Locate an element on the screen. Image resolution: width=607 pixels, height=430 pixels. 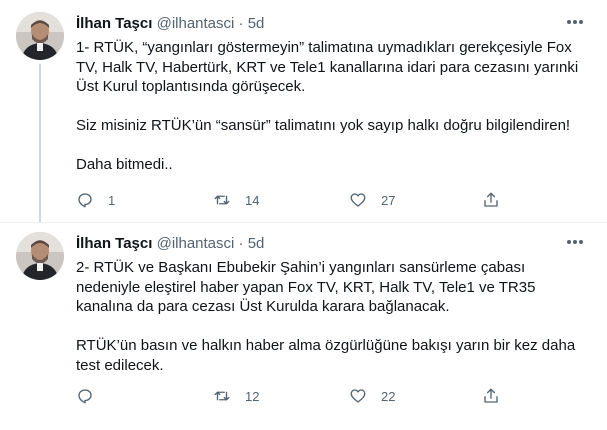
reply-button: 1 is located at coordinates (95, 200).